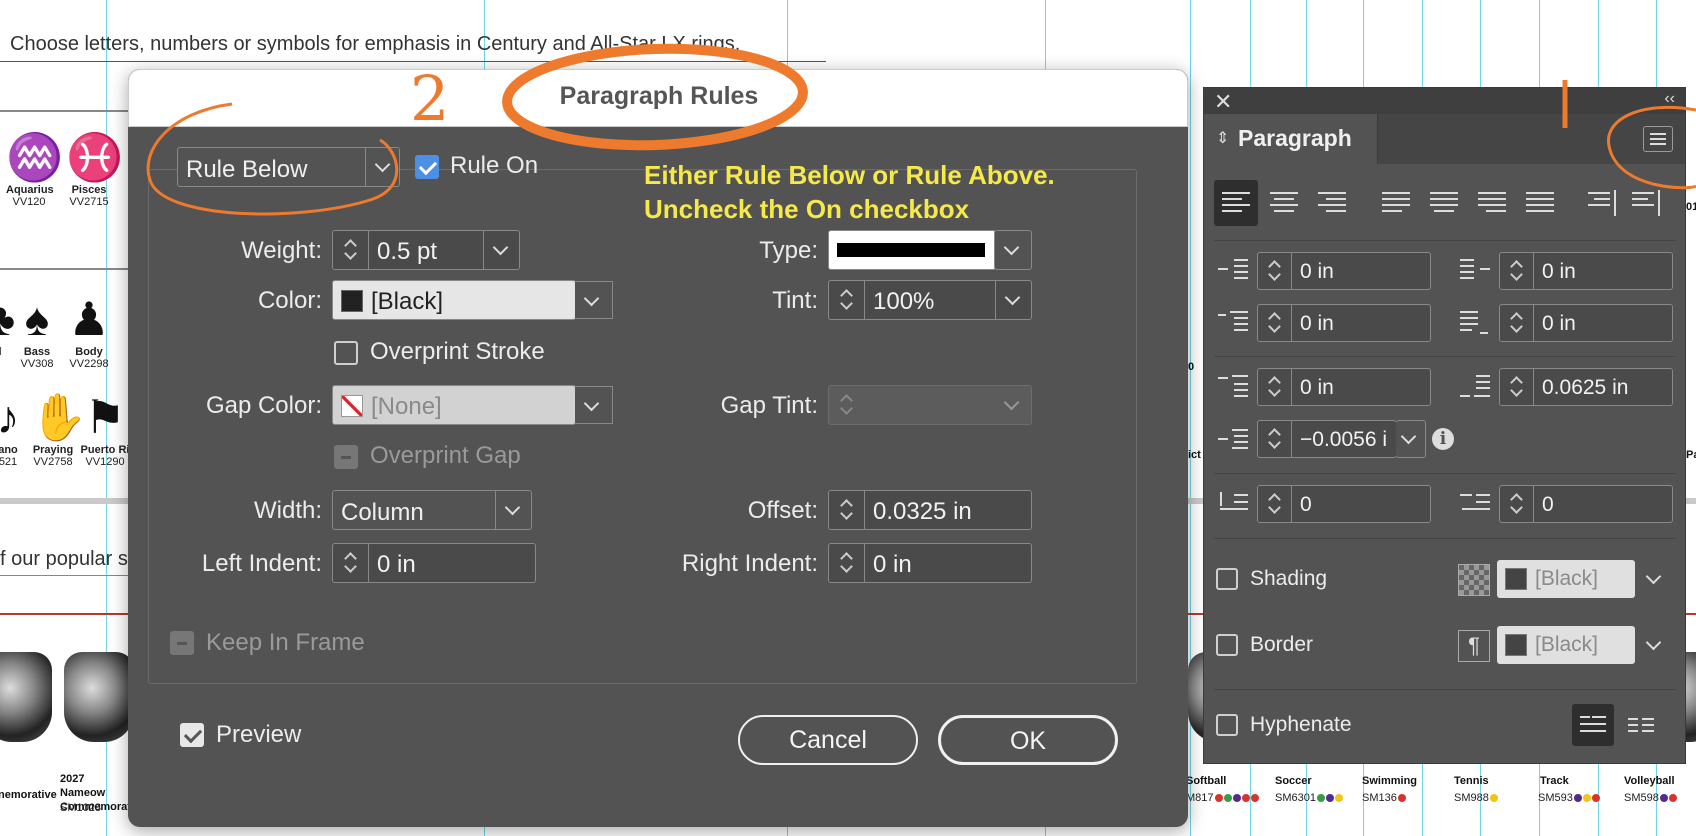  Describe the element at coordinates (1569, 798) in the screenshot. I see `sport-code: SM593` at that location.